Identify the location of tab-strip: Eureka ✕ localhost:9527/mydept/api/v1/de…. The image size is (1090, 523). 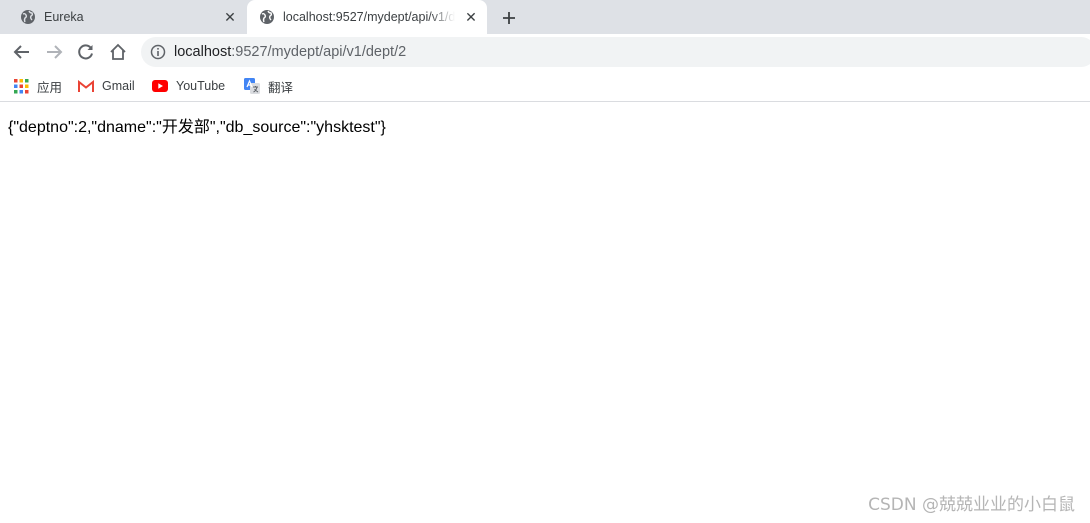
(545, 17).